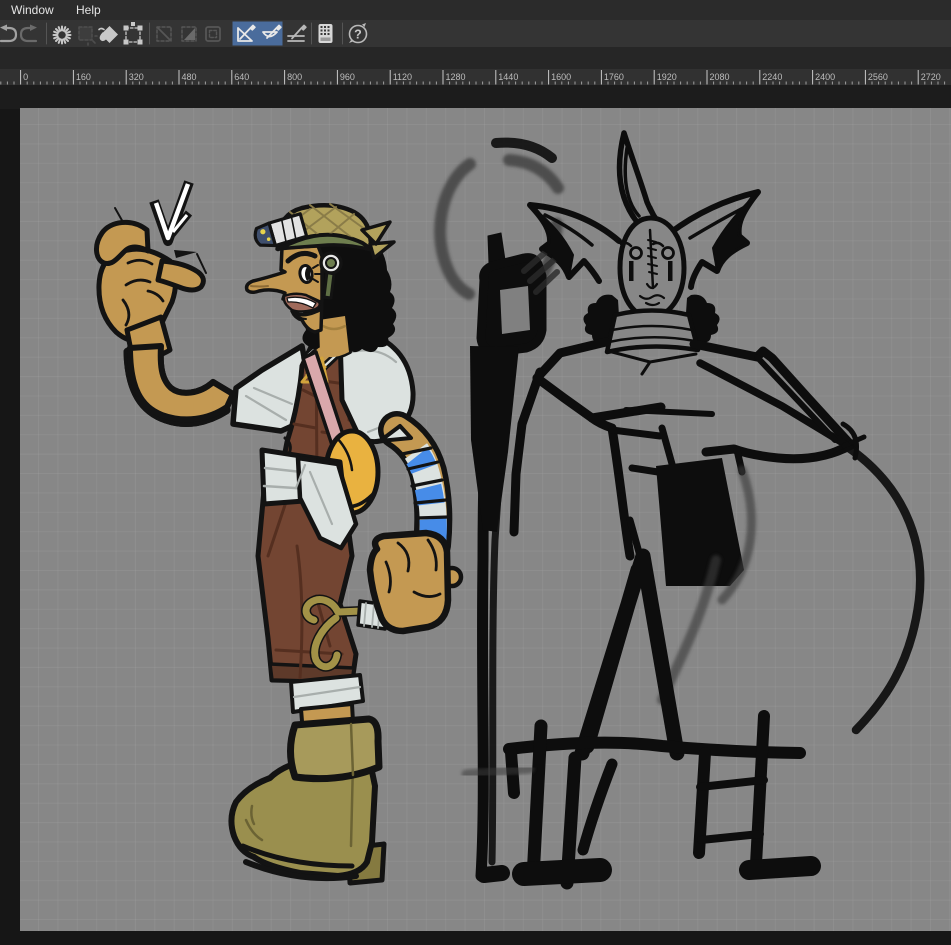  I want to click on svg-text: 2560, so click(878, 77).